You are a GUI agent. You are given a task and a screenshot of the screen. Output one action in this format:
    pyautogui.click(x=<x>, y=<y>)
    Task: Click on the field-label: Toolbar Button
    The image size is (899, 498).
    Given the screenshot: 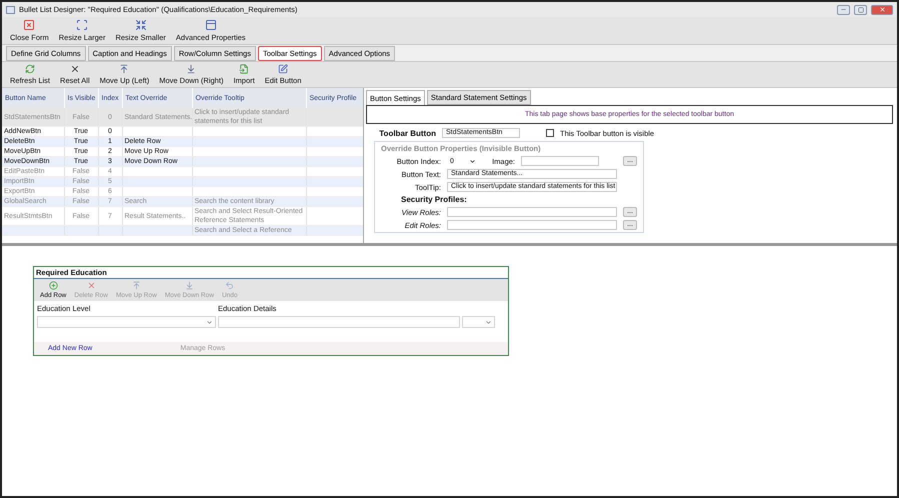 What is the action you would take?
    pyautogui.click(x=407, y=133)
    